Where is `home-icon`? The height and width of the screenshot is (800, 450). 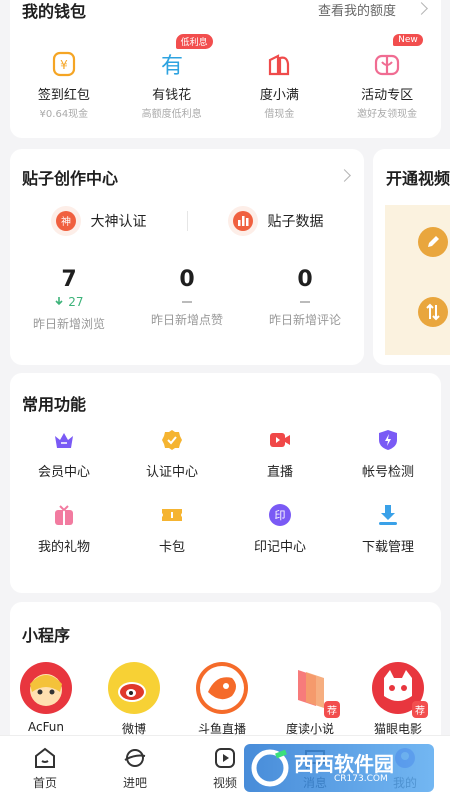 home-icon is located at coordinates (45, 757).